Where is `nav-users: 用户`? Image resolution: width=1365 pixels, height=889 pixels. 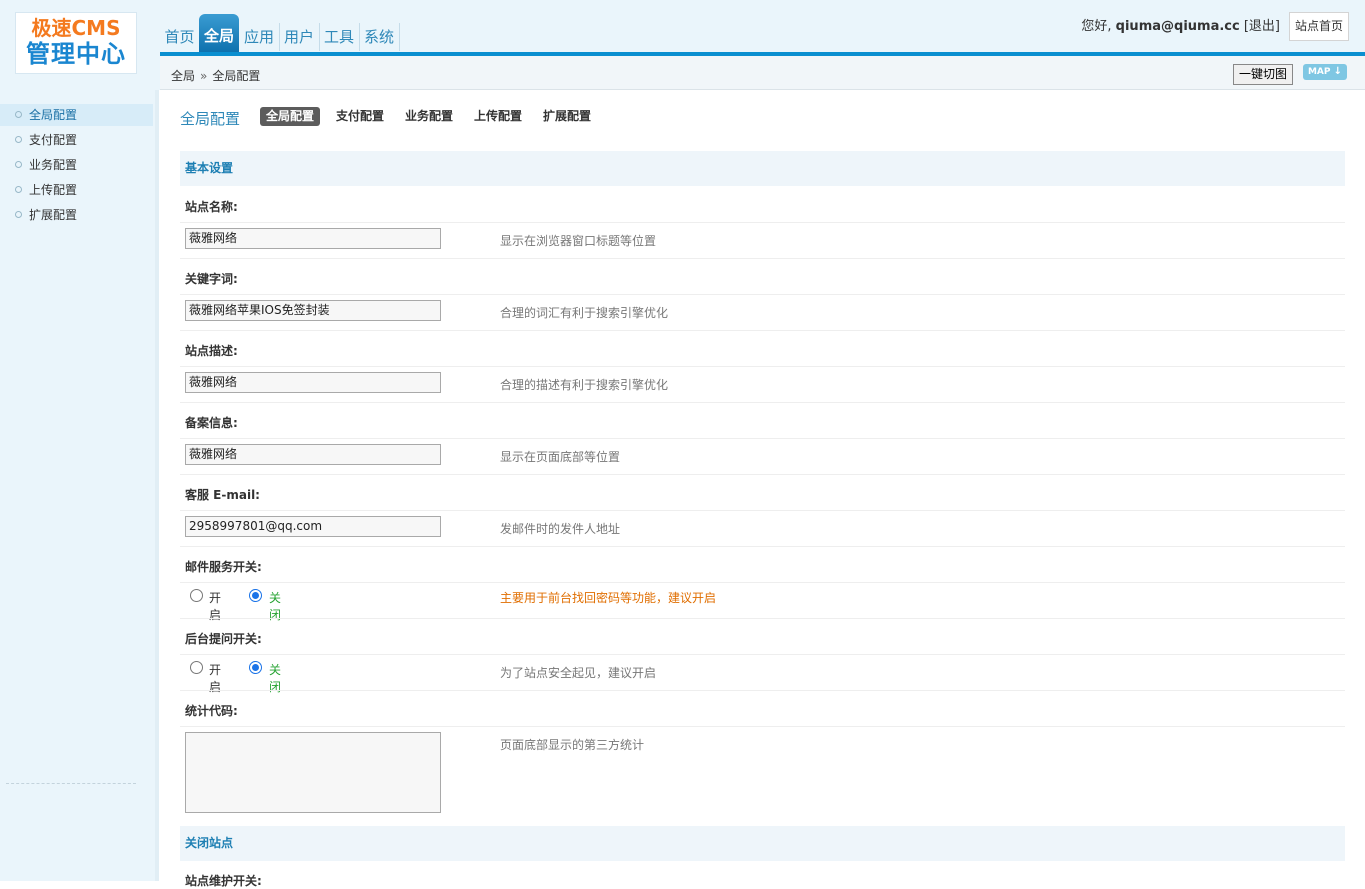
nav-users: 用户 is located at coordinates (299, 37).